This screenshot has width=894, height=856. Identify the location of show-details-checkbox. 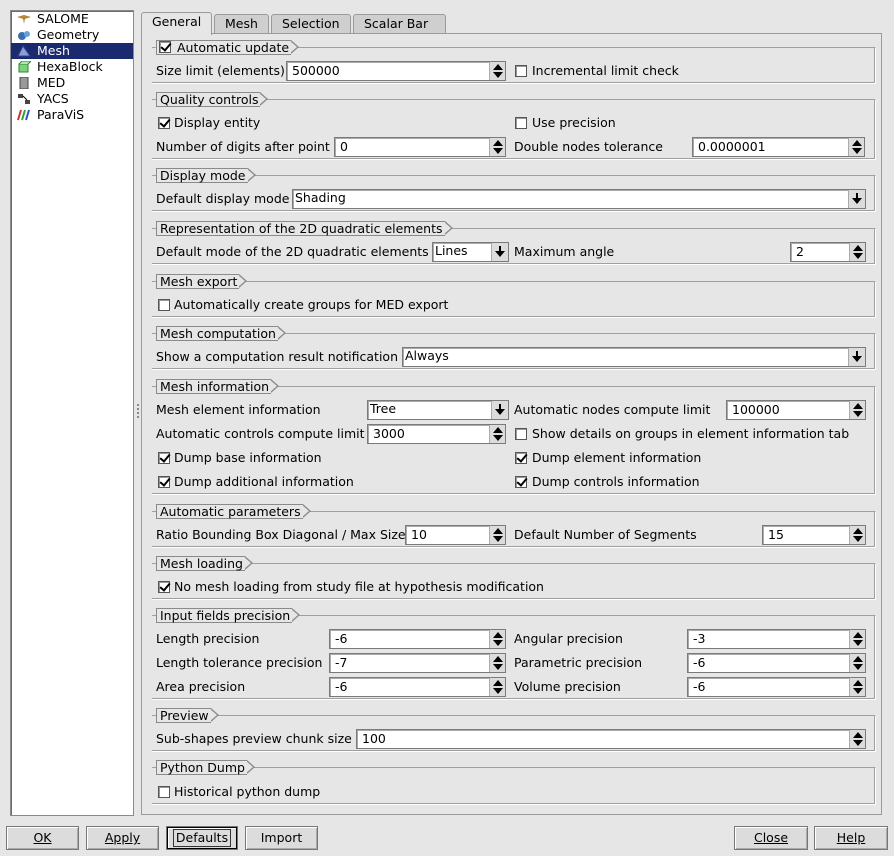
(521, 434).